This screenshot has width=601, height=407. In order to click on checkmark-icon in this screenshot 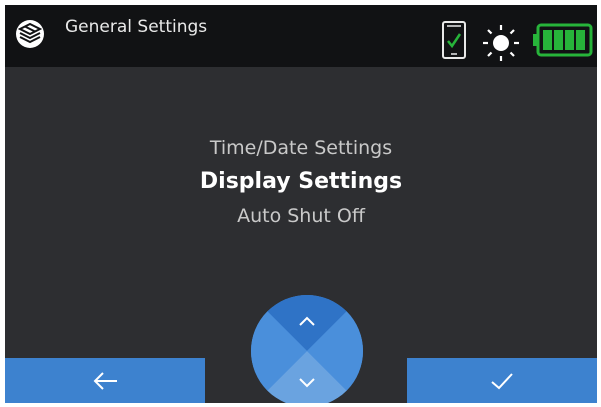, I will do `click(502, 380)`.